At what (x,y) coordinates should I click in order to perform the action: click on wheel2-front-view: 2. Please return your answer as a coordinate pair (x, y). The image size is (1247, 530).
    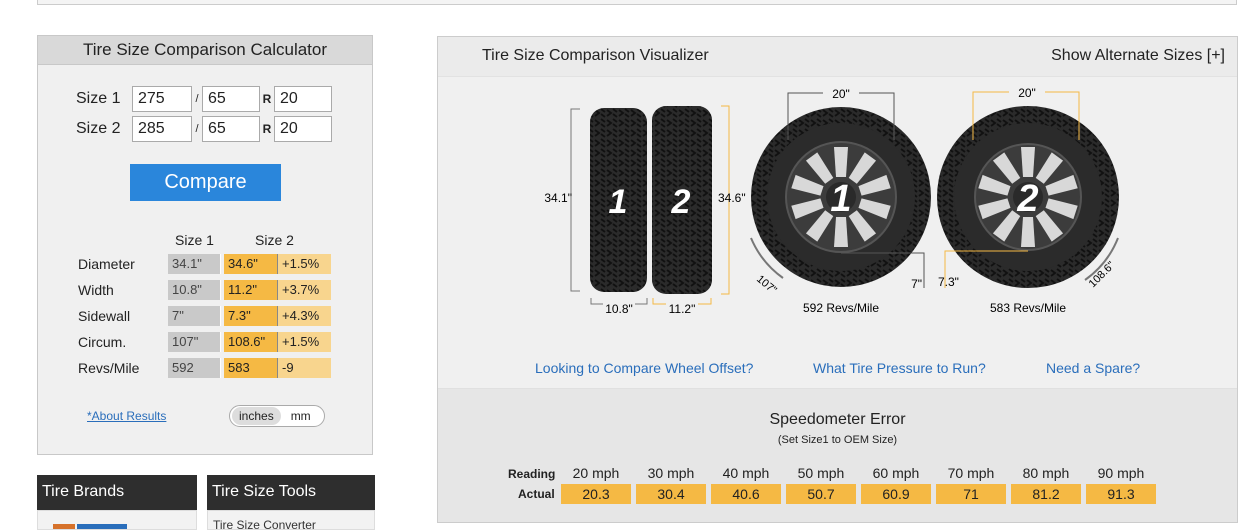
    Looking at the image, I should click on (1028, 197).